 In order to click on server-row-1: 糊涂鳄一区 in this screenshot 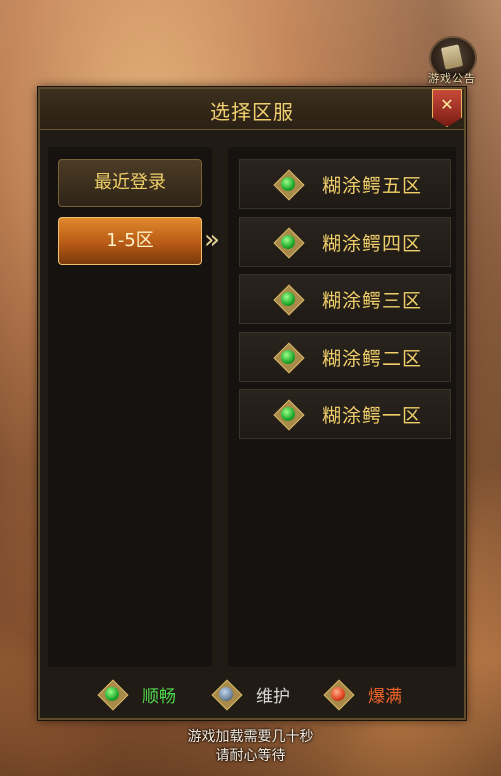, I will do `click(345, 414)`.